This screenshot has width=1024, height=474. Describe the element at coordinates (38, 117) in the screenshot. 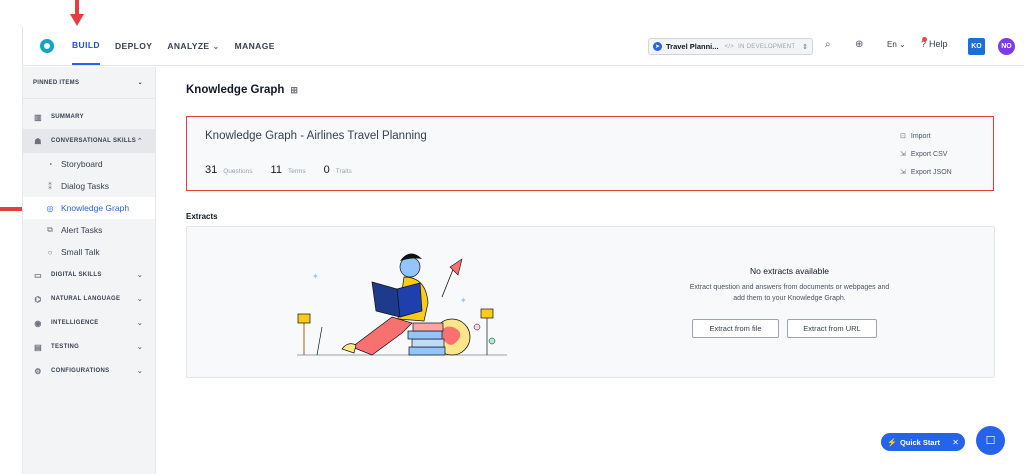

I see `chart-icon: ▥` at that location.